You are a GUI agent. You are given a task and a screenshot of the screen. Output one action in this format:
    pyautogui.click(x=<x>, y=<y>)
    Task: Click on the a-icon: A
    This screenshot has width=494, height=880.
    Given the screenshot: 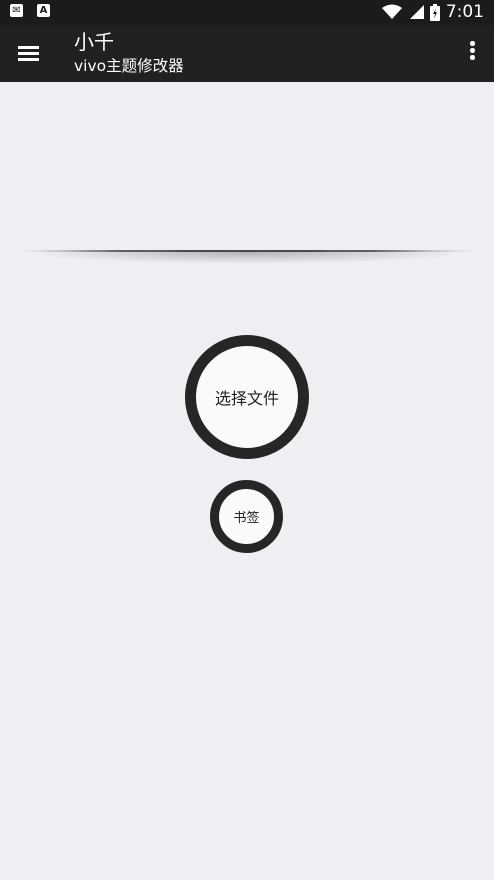 What is the action you would take?
    pyautogui.click(x=43, y=10)
    